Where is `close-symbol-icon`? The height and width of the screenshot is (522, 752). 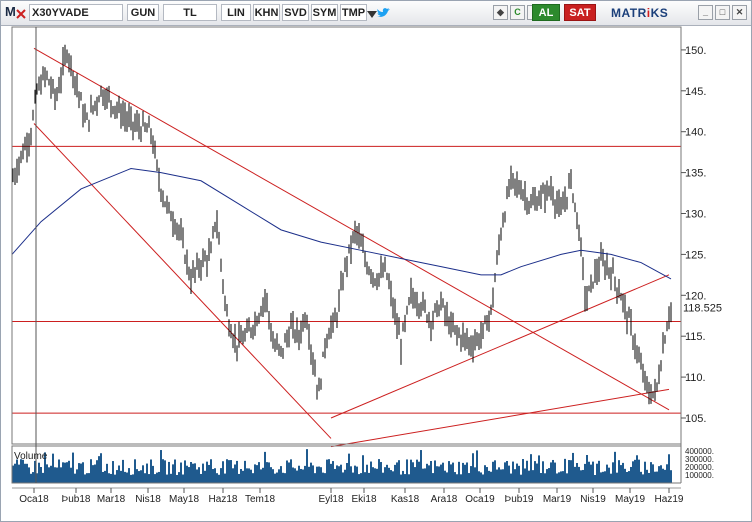 close-symbol-icon is located at coordinates (21, 14).